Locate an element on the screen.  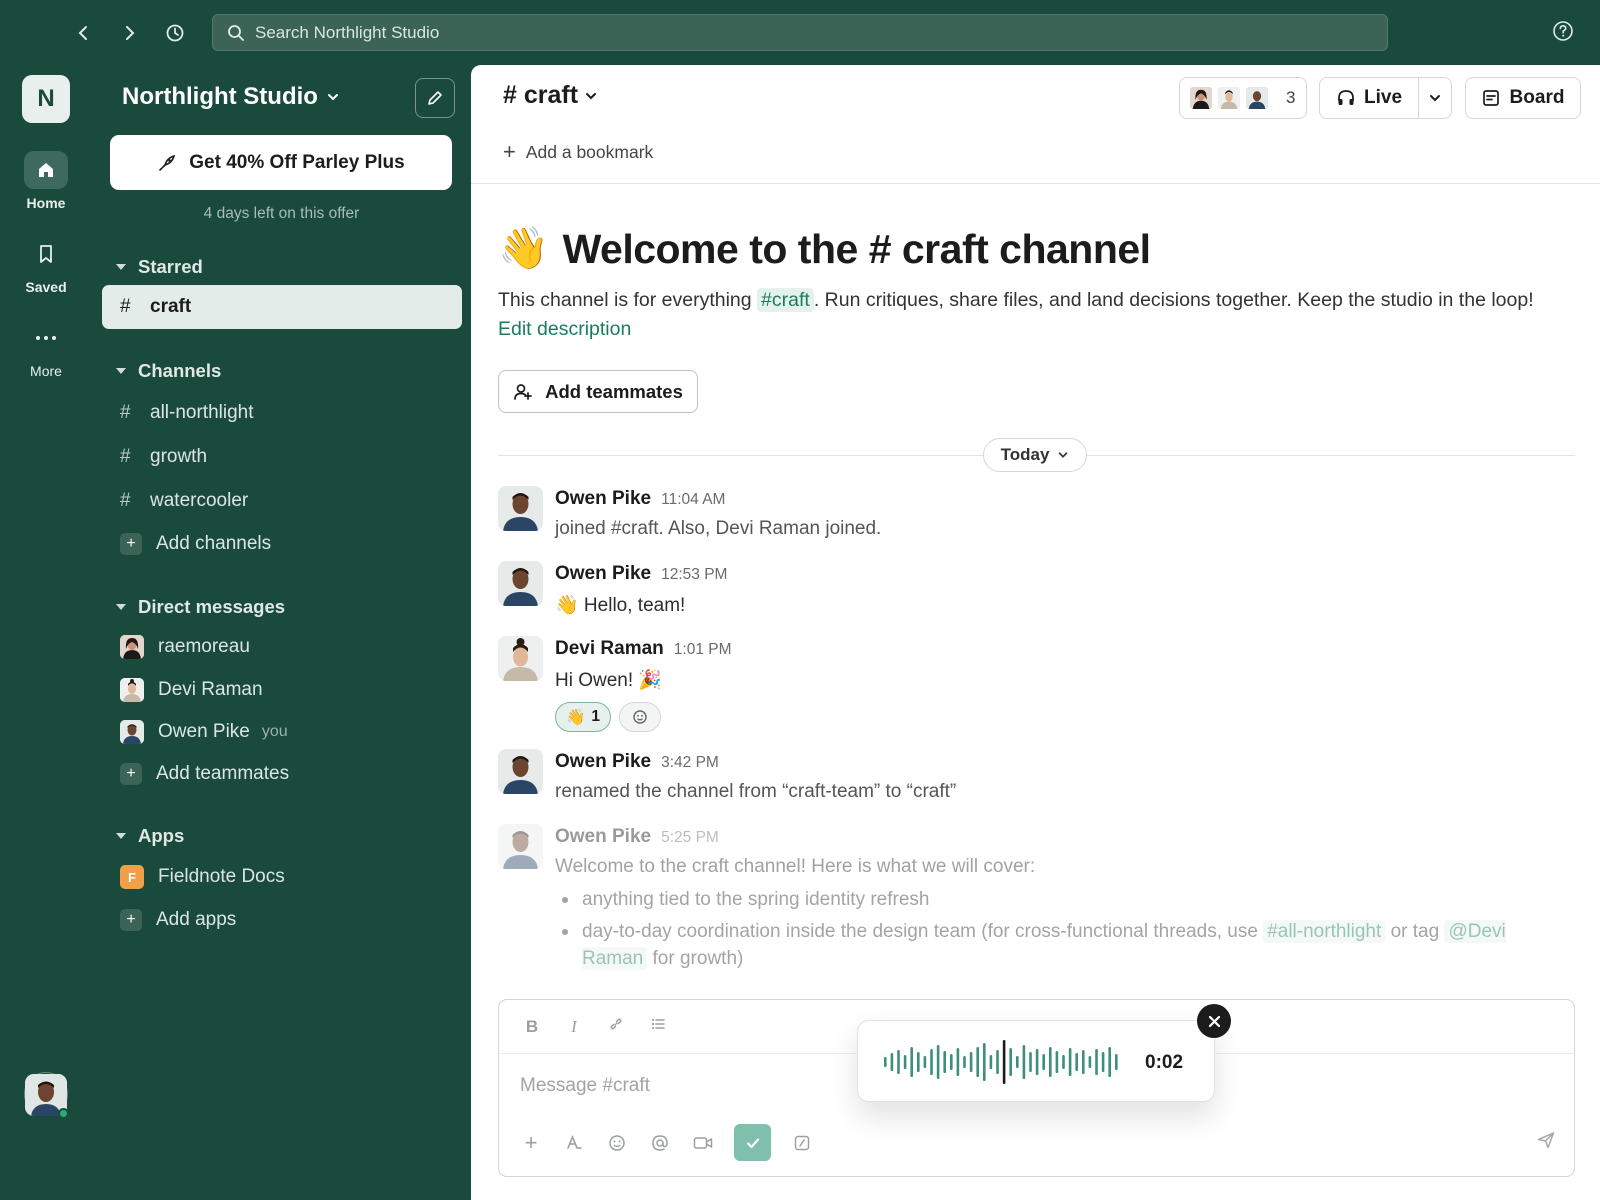
rail-more: More is located at coordinates (46, 349).